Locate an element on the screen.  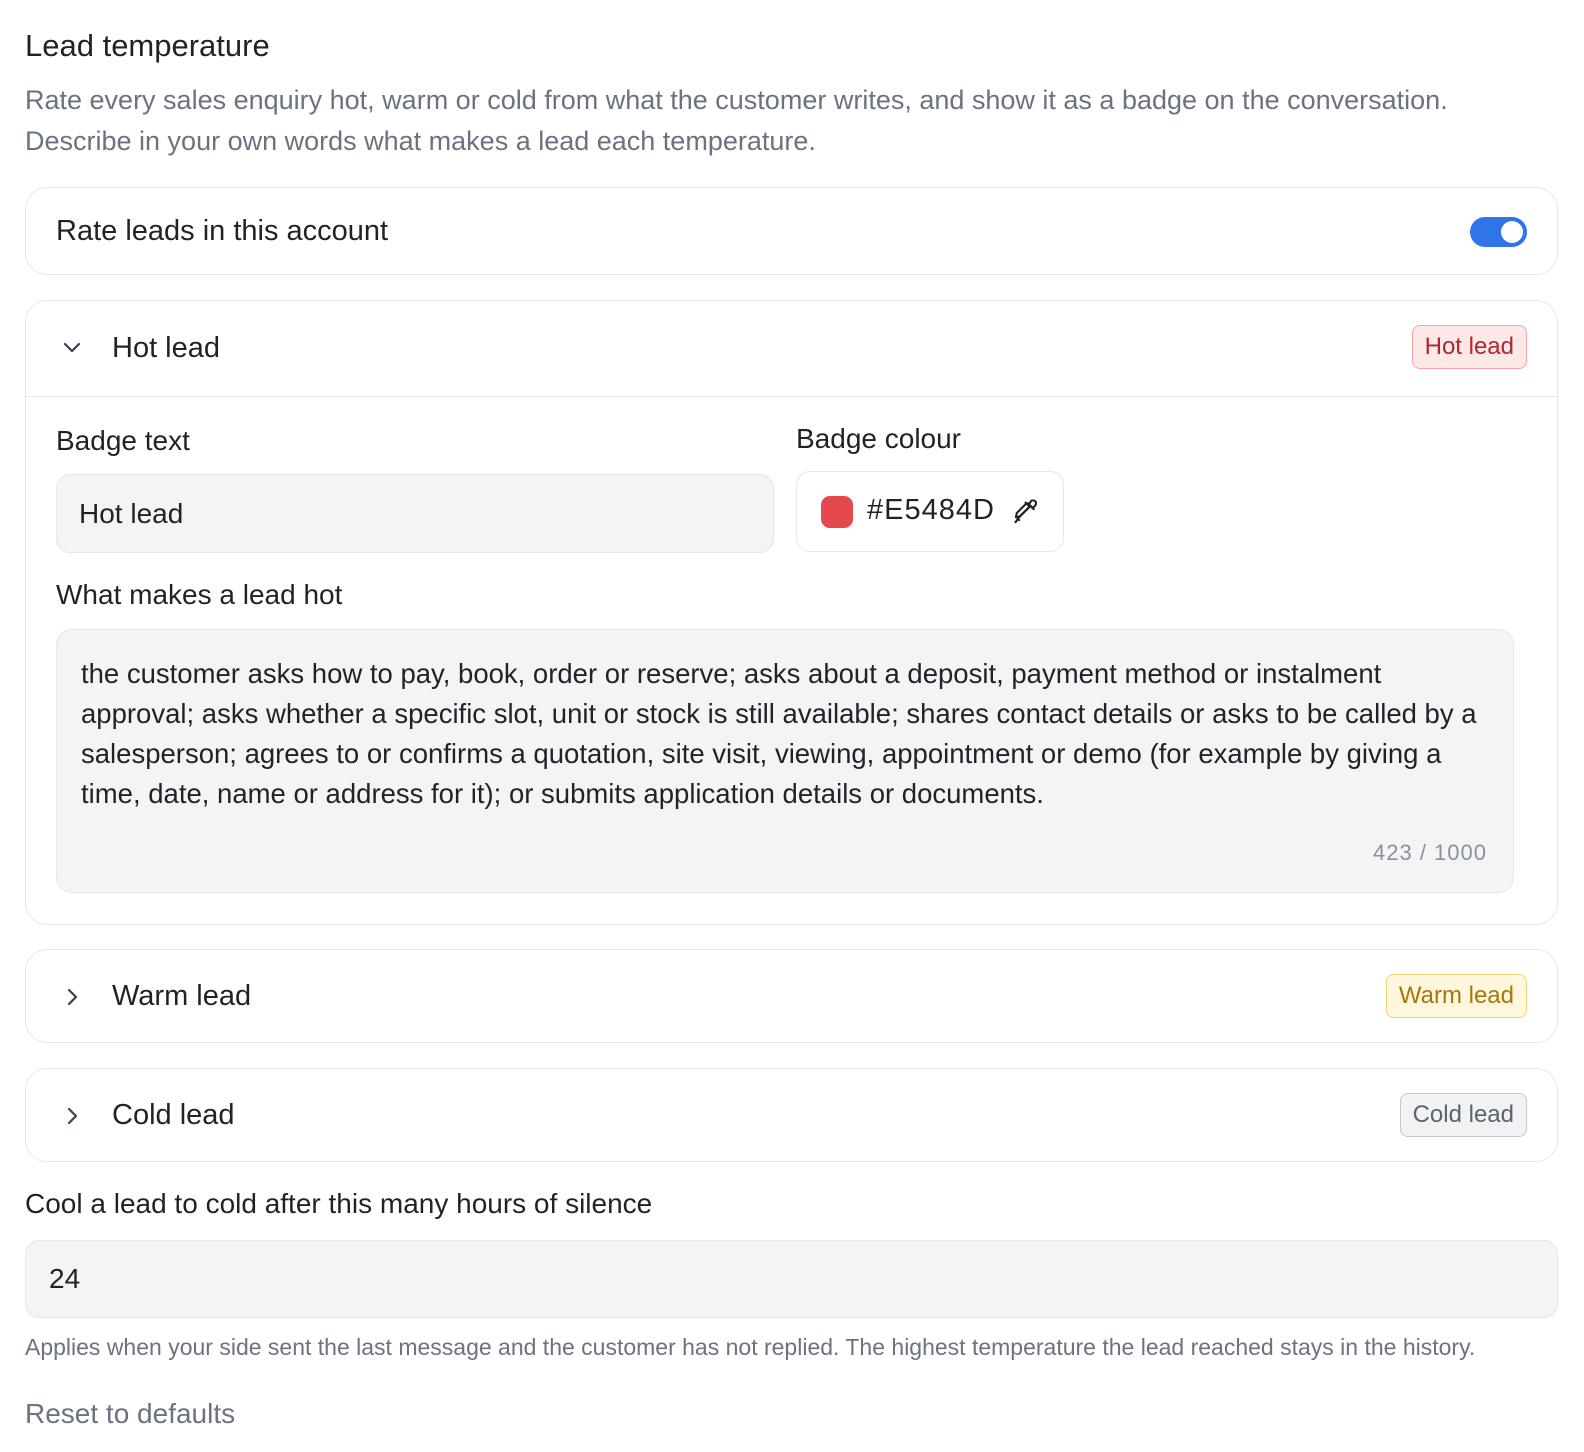
criteria-label: What makes a lead hot is located at coordinates (199, 594).